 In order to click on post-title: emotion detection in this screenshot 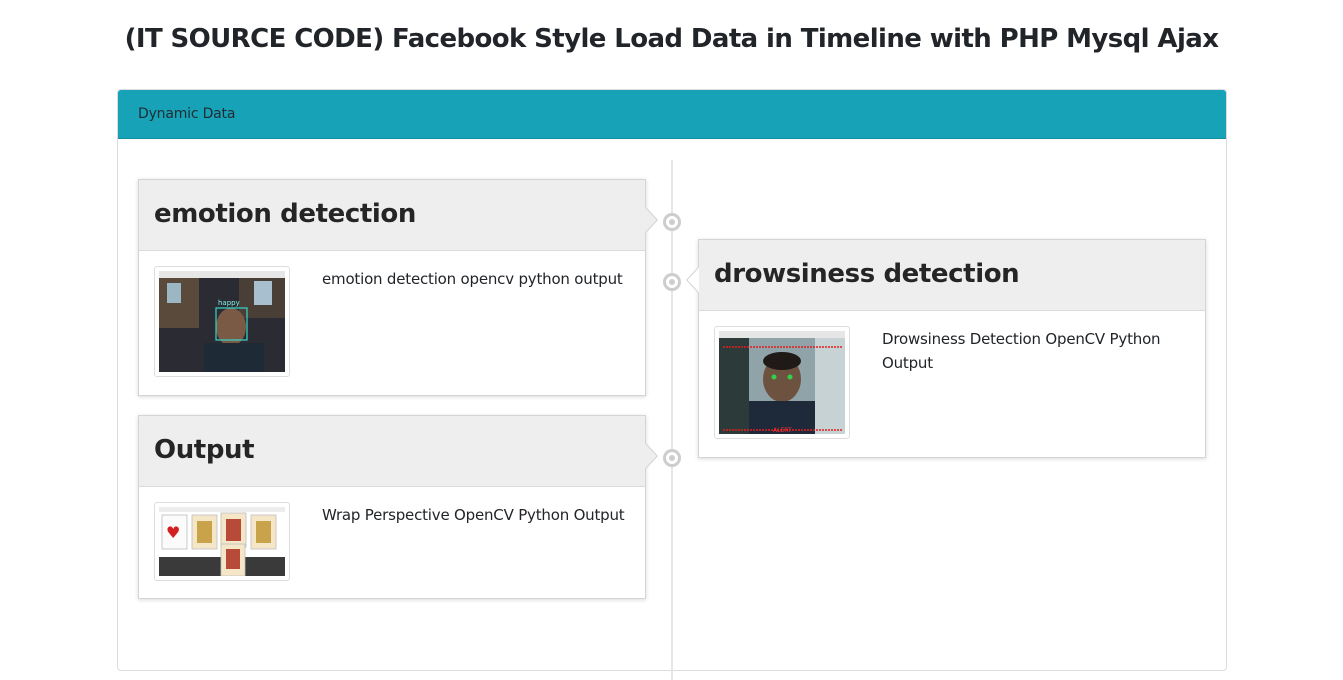, I will do `click(392, 215)`.